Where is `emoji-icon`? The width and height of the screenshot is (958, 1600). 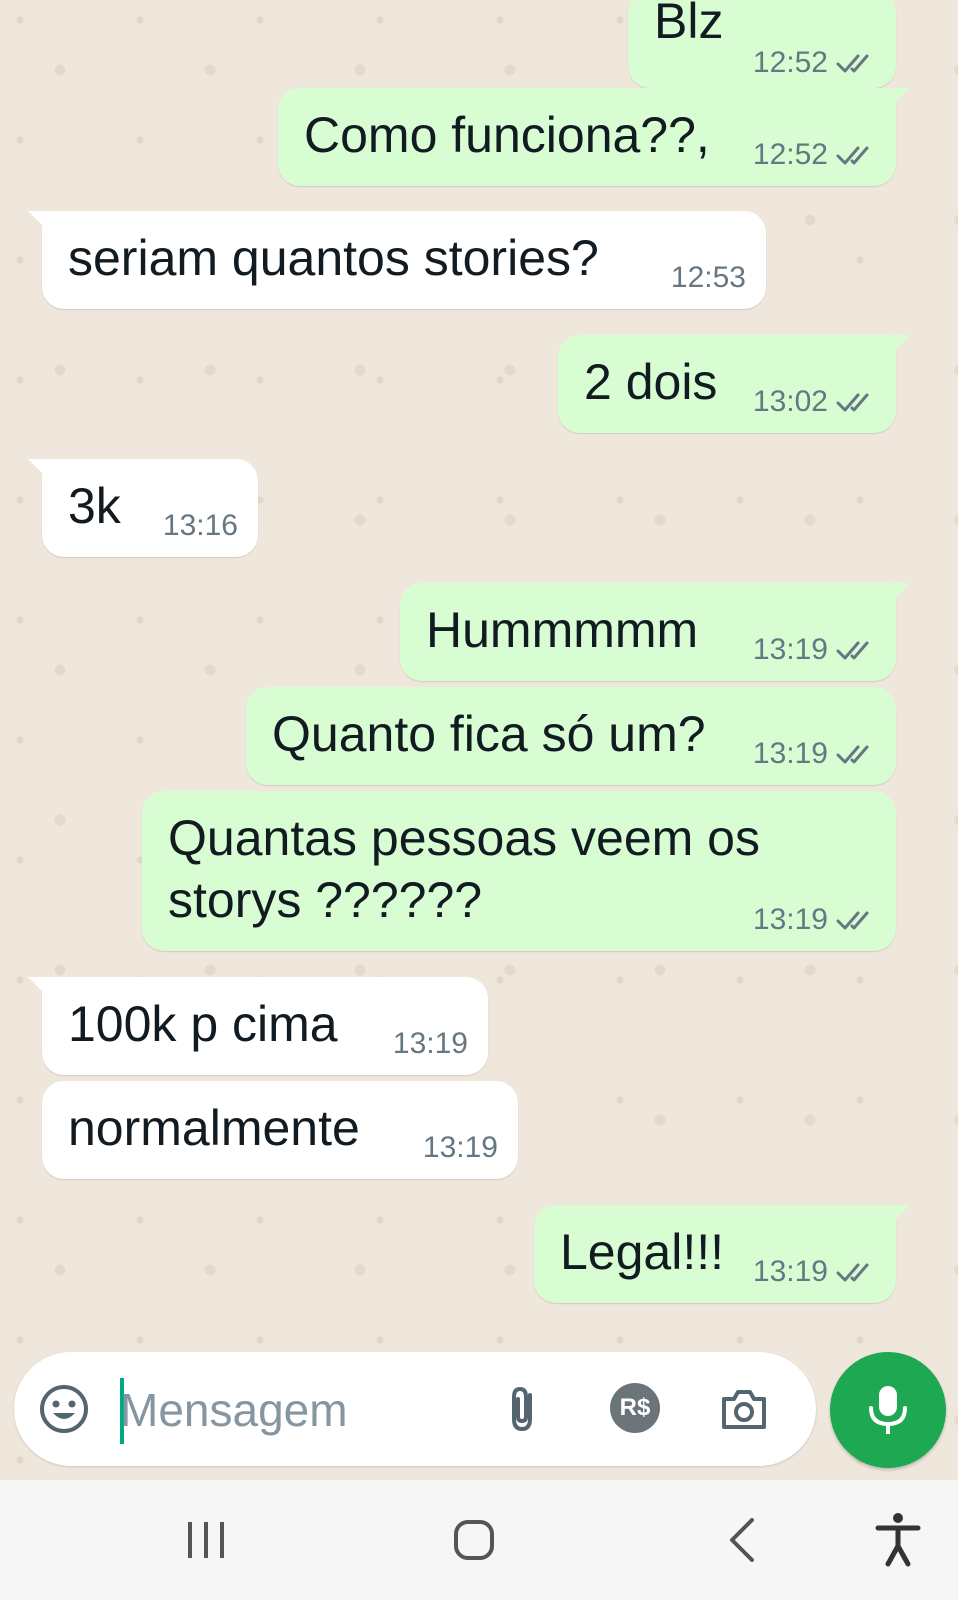
emoji-icon is located at coordinates (64, 1409).